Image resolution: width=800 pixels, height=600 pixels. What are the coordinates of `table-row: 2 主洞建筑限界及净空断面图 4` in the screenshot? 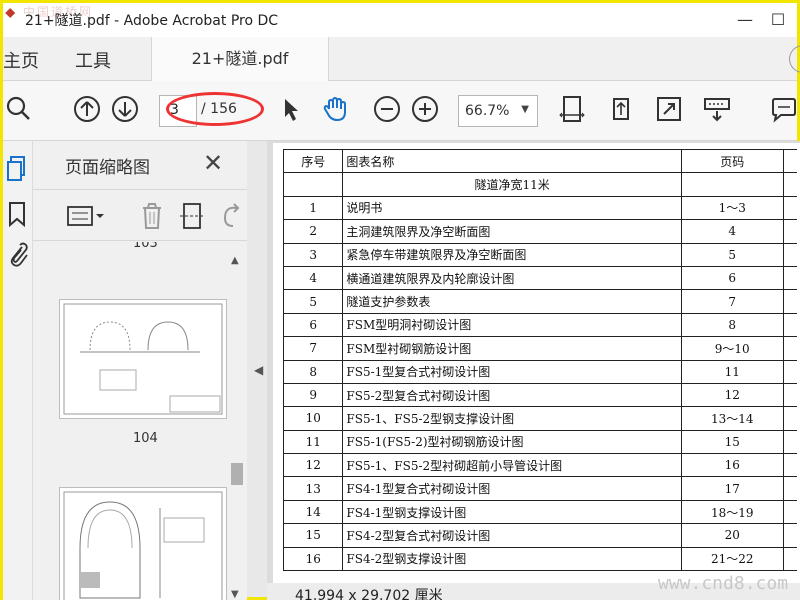 It's located at (539, 231).